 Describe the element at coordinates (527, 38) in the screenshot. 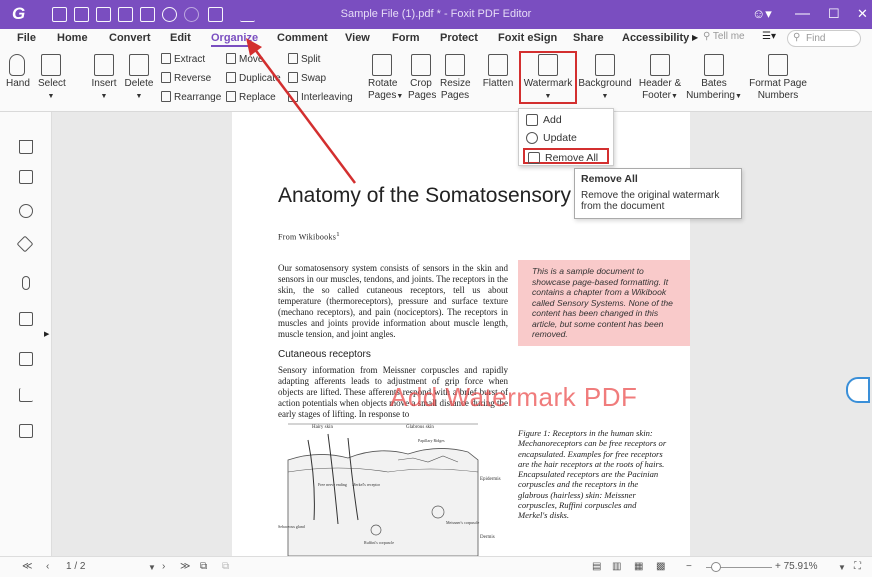

I see `tab-foxit-esign: Foxit eSign` at that location.